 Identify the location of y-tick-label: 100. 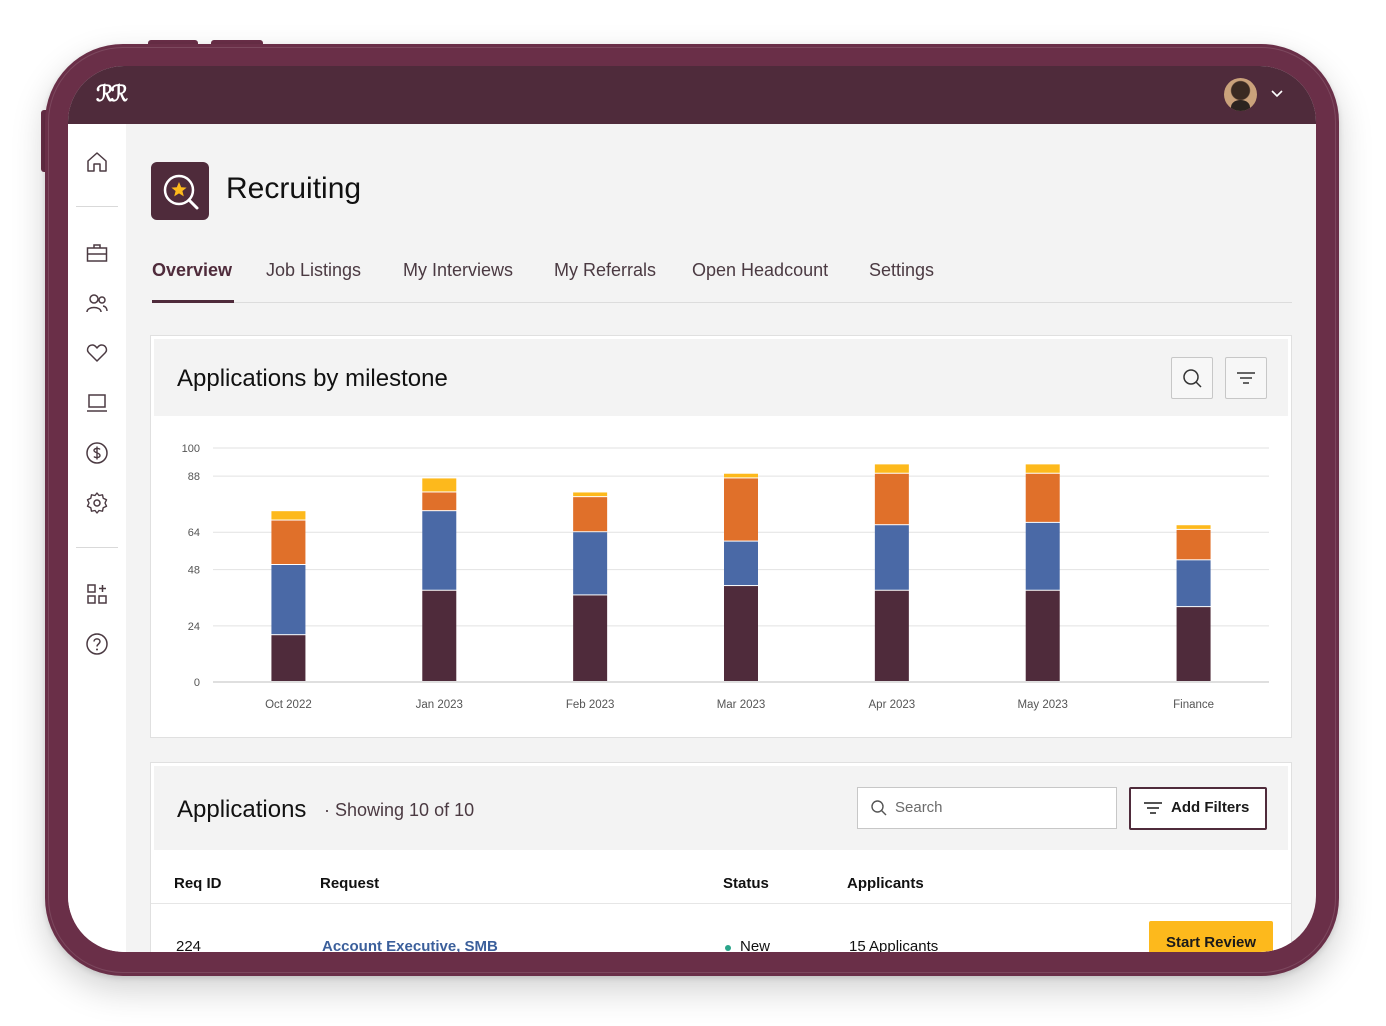
(191, 449).